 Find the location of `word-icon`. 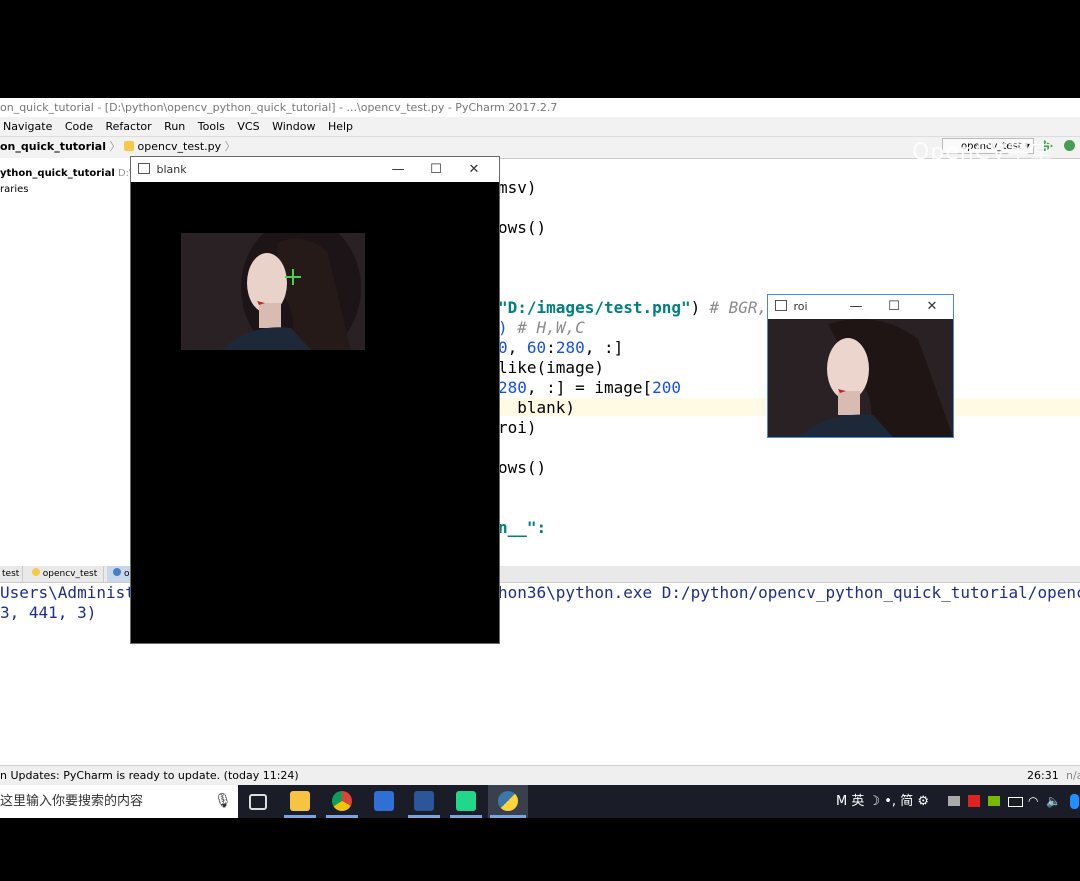

word-icon is located at coordinates (424, 801).